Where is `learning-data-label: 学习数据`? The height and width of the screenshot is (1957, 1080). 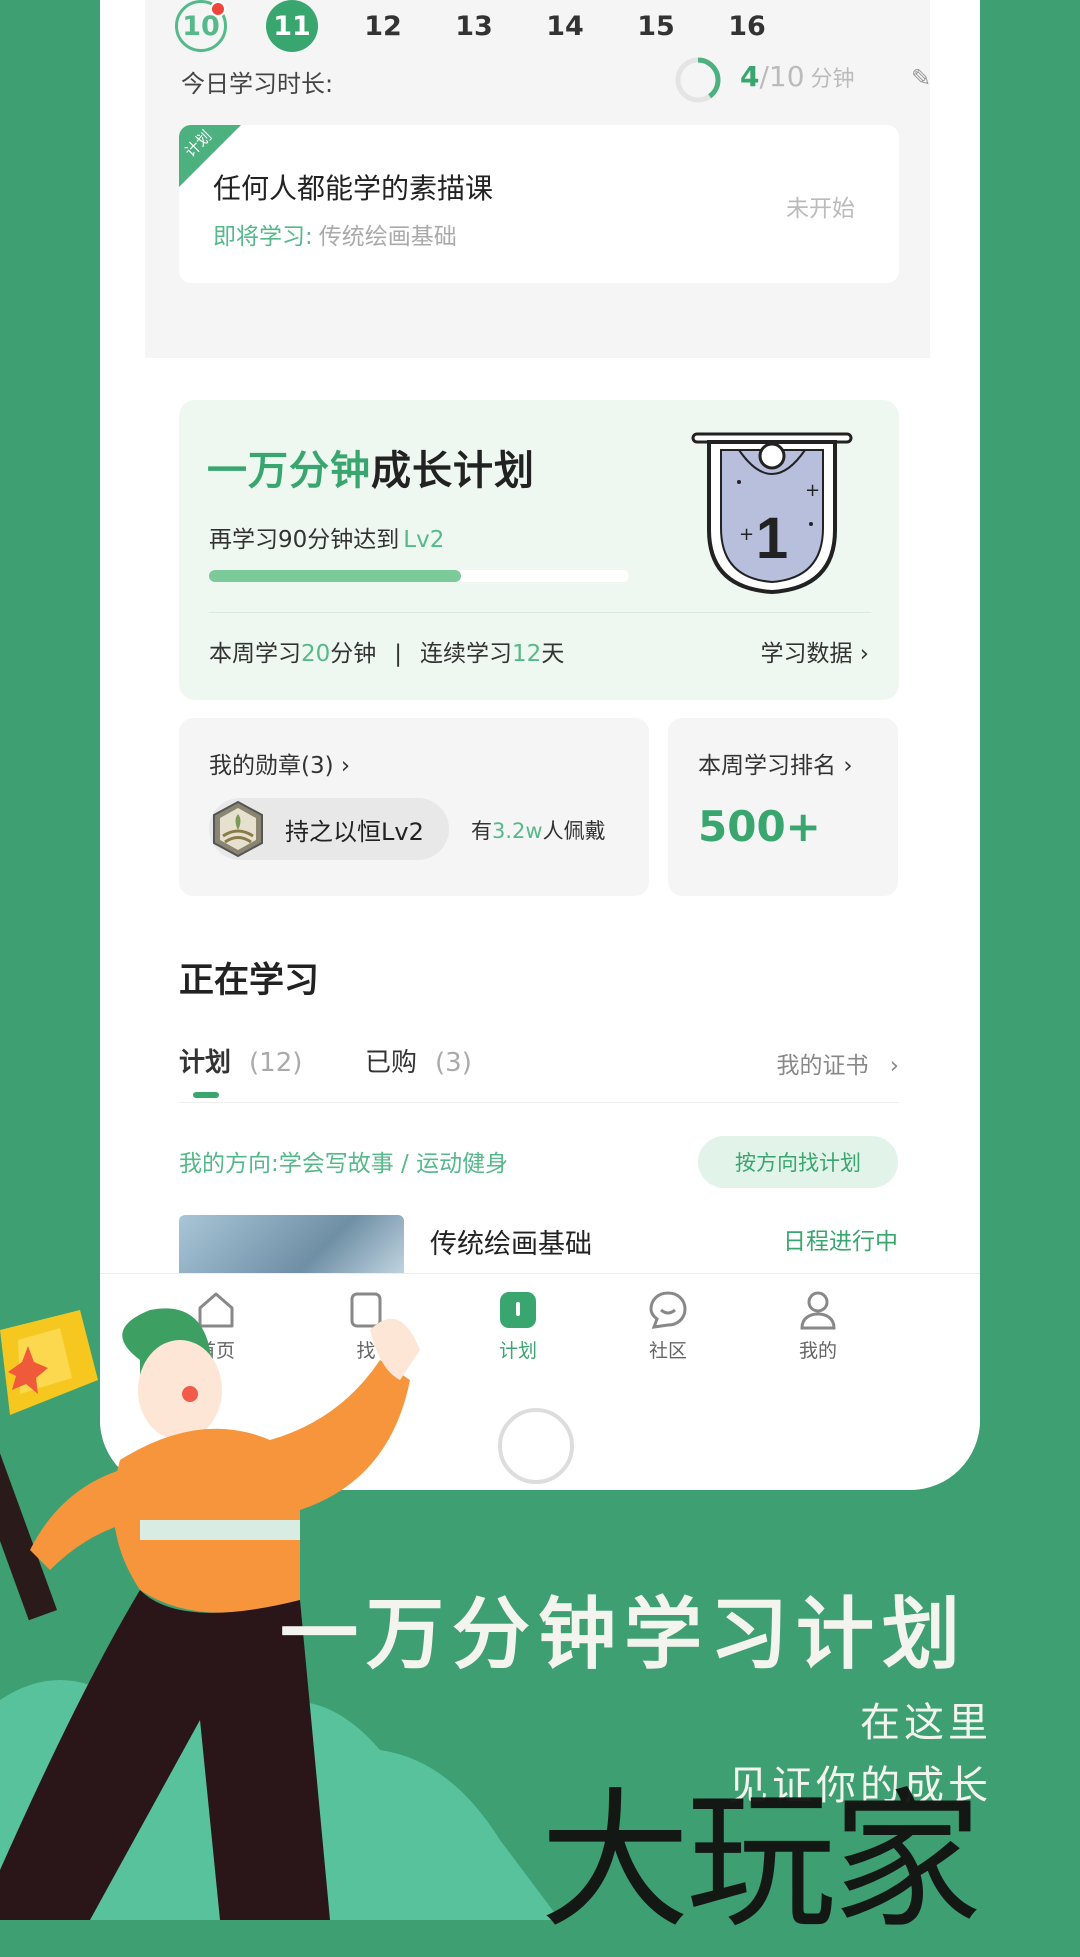
learning-data-label: 学习数据 is located at coordinates (806, 654).